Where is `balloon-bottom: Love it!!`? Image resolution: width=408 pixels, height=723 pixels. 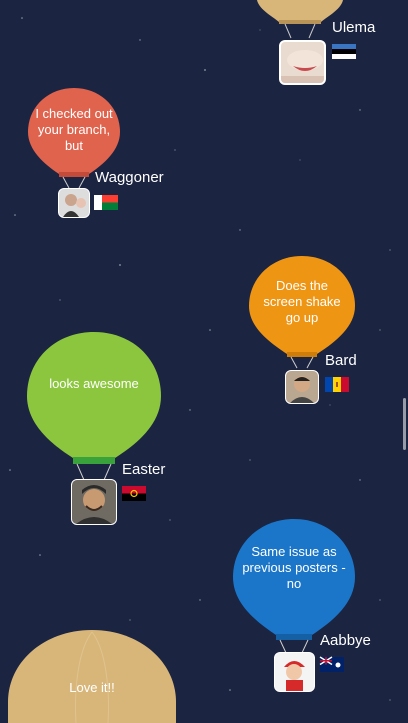 balloon-bottom: Love it!! is located at coordinates (92, 676).